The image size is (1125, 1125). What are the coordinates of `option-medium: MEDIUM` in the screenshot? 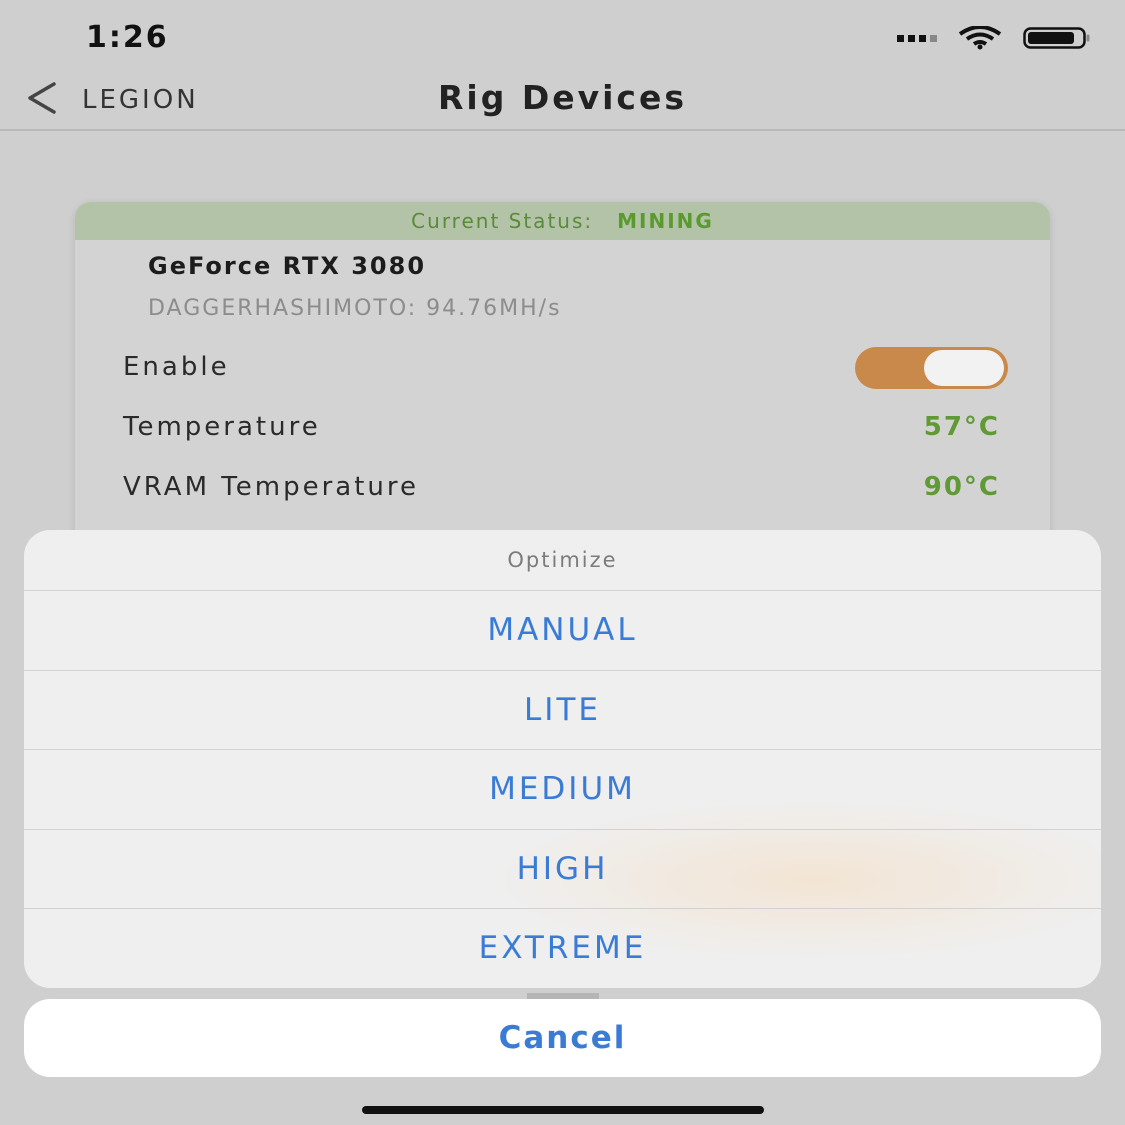 It's located at (562, 790).